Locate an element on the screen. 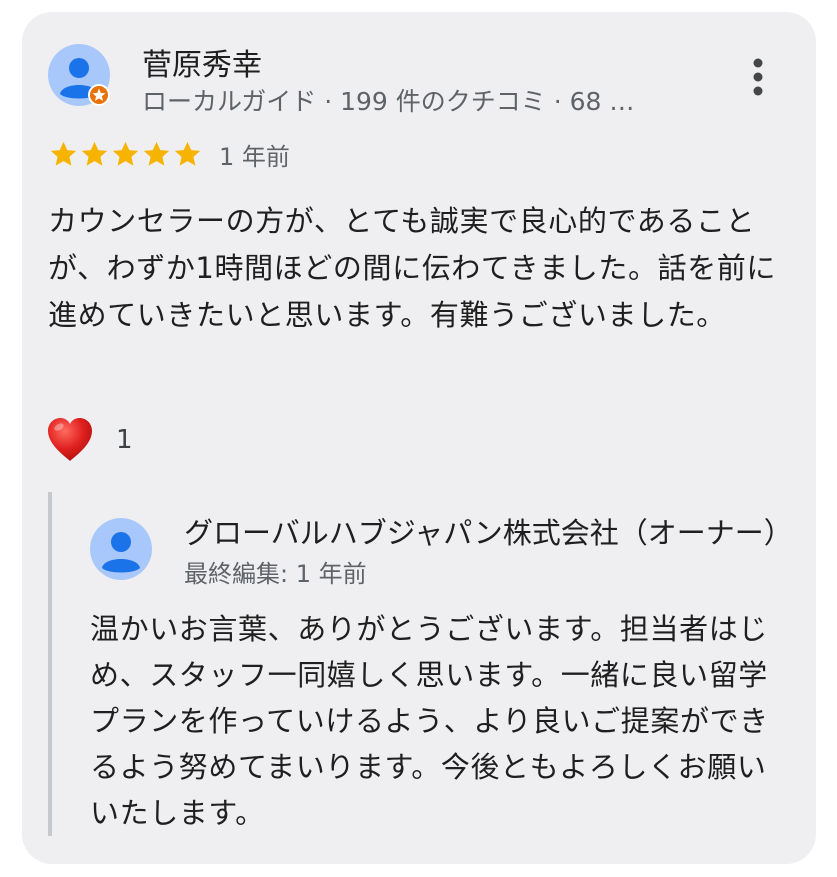 The height and width of the screenshot is (877, 837). reaction-count: 1 is located at coordinates (124, 440).